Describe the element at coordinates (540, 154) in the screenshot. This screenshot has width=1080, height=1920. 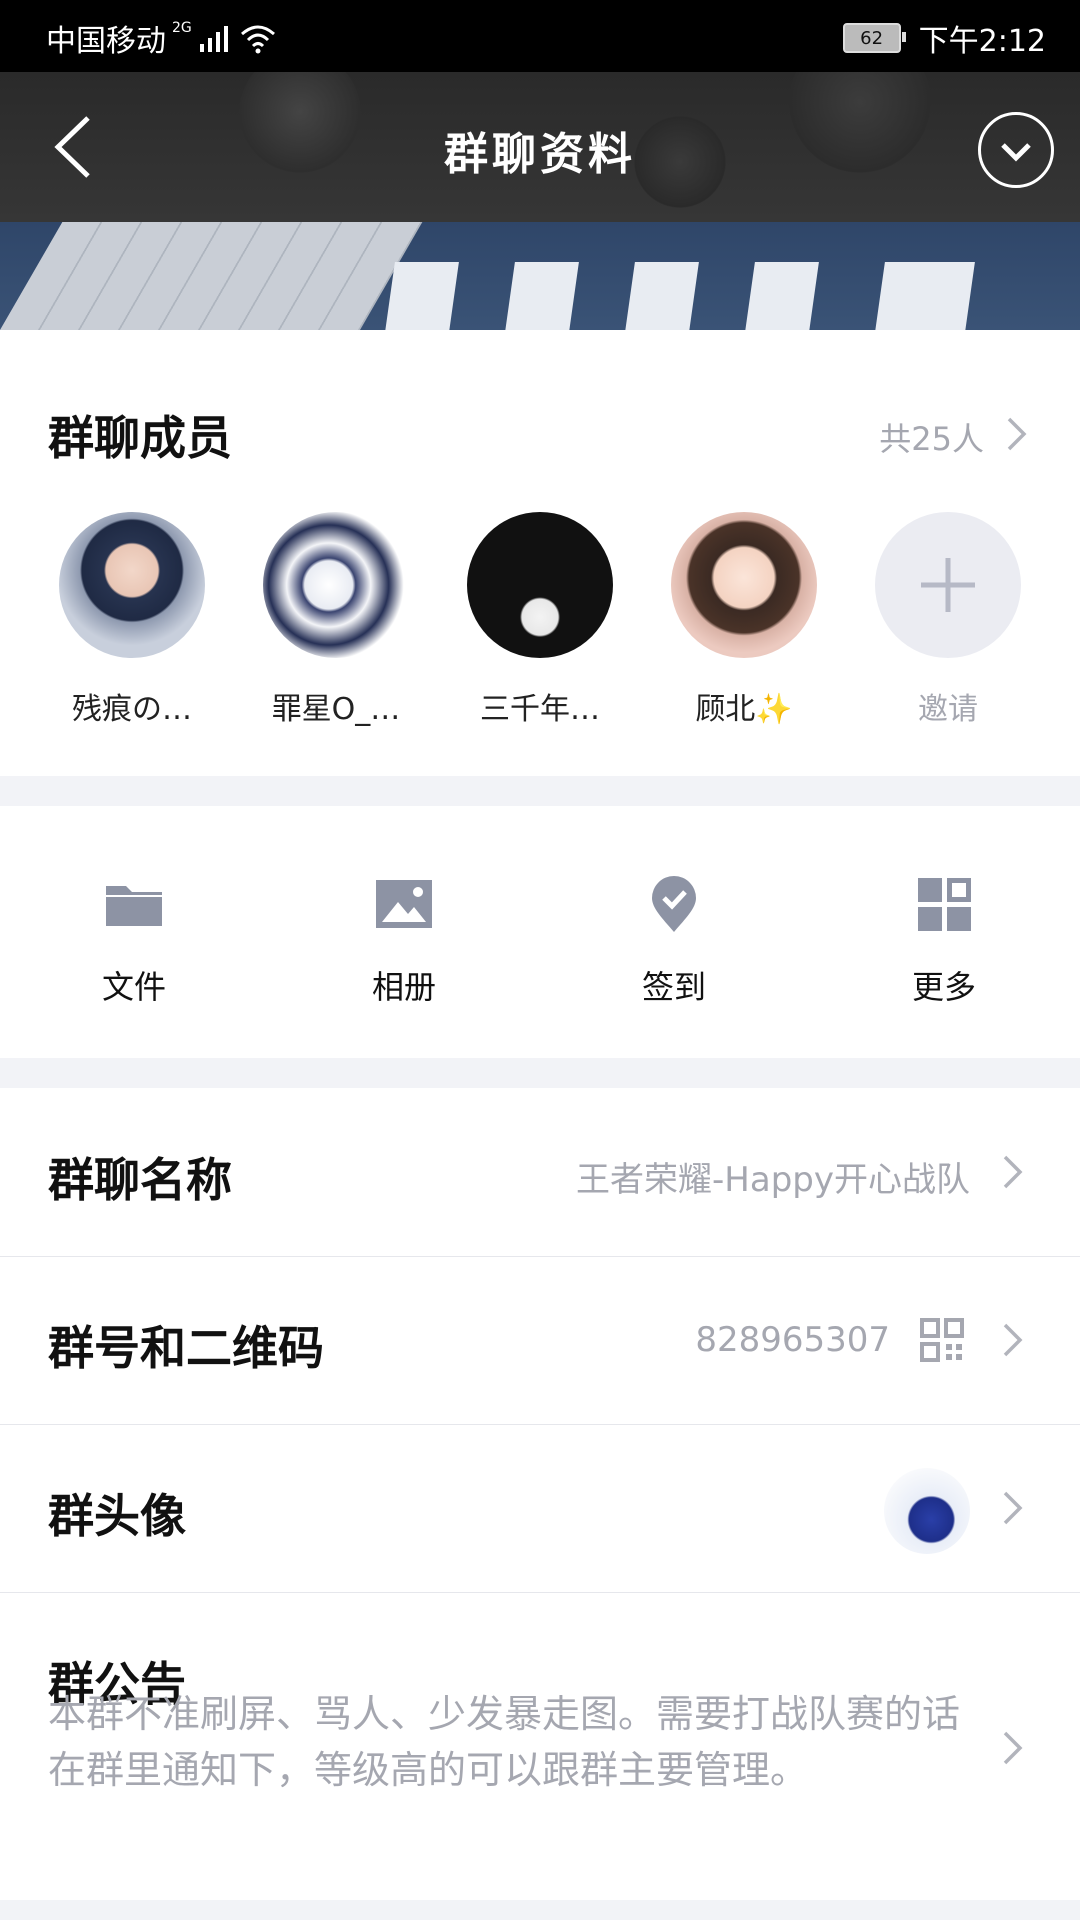
I see `page-title: 群聊资料` at that location.